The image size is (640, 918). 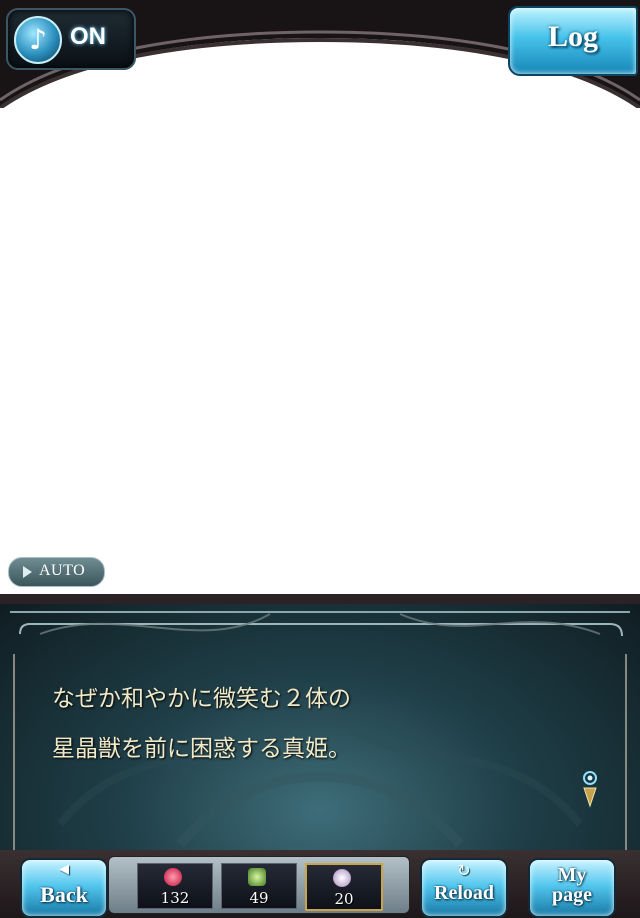 I want to click on green-potion-icon, so click(x=257, y=877).